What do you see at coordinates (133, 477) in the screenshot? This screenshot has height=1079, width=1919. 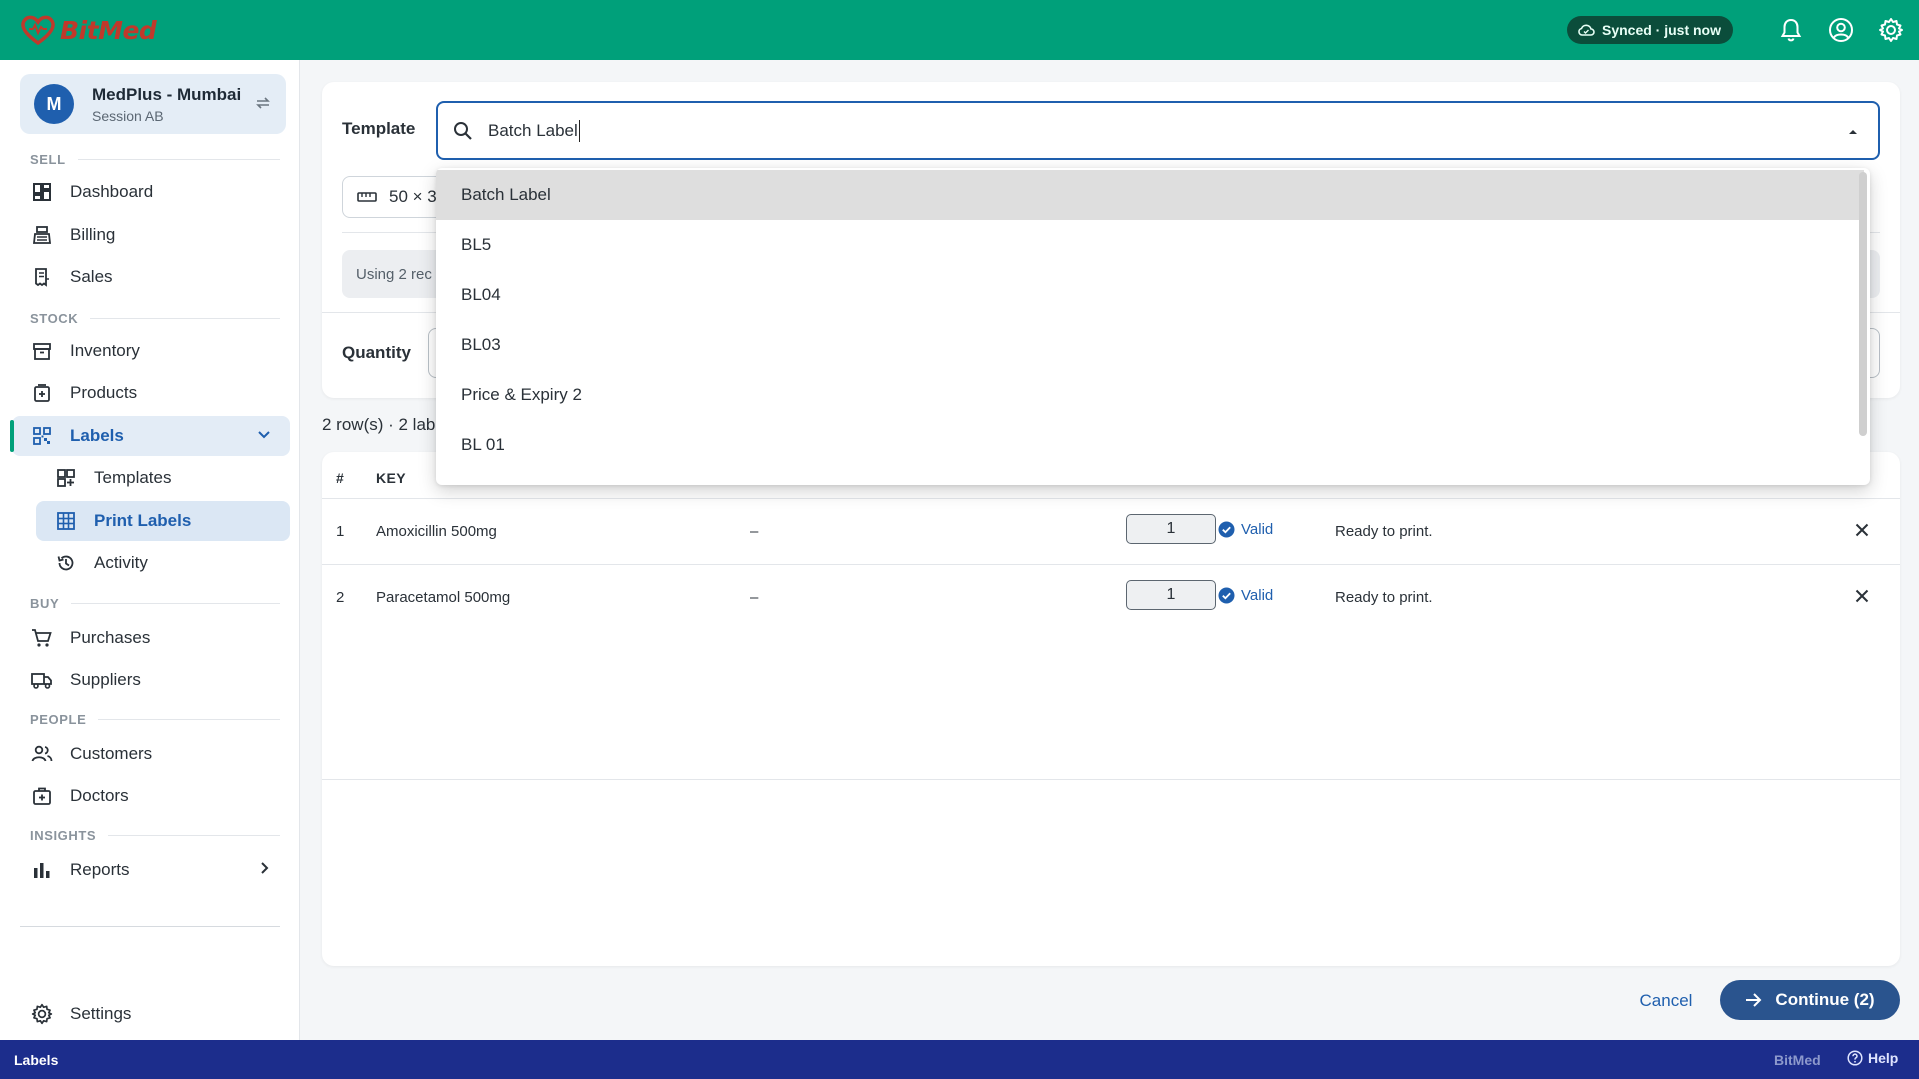 I see `sidebar-item-label: Templates` at bounding box center [133, 477].